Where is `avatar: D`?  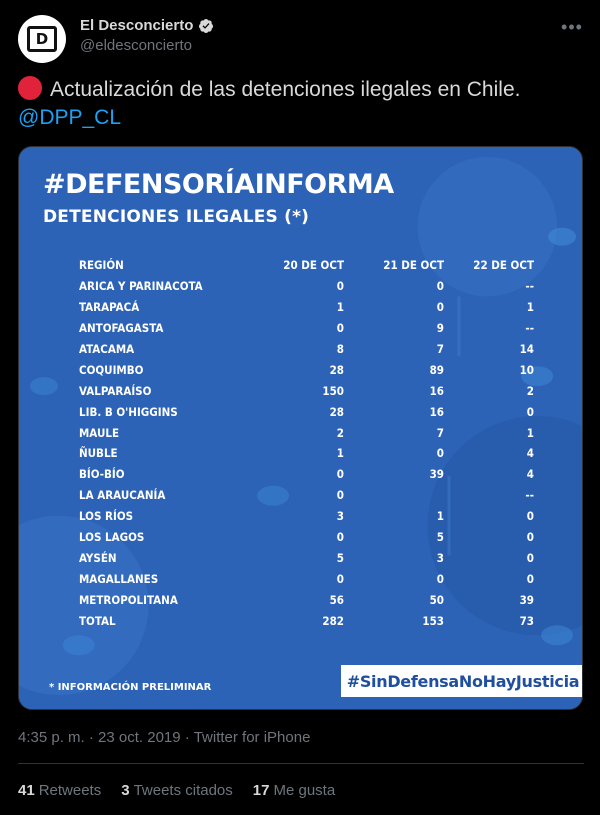
avatar: D is located at coordinates (42, 39).